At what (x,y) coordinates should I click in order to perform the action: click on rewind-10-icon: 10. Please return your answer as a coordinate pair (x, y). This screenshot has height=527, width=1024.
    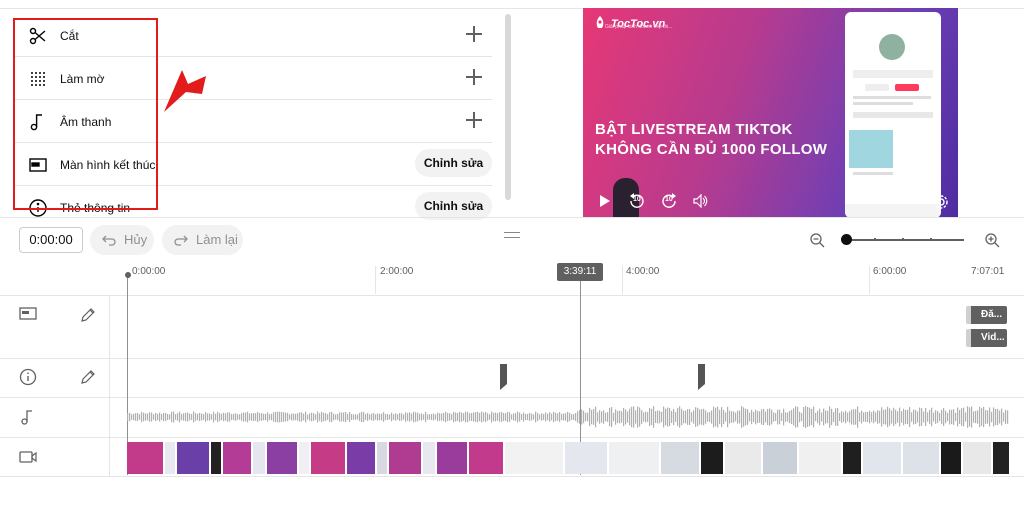
    Looking at the image, I should click on (637, 201).